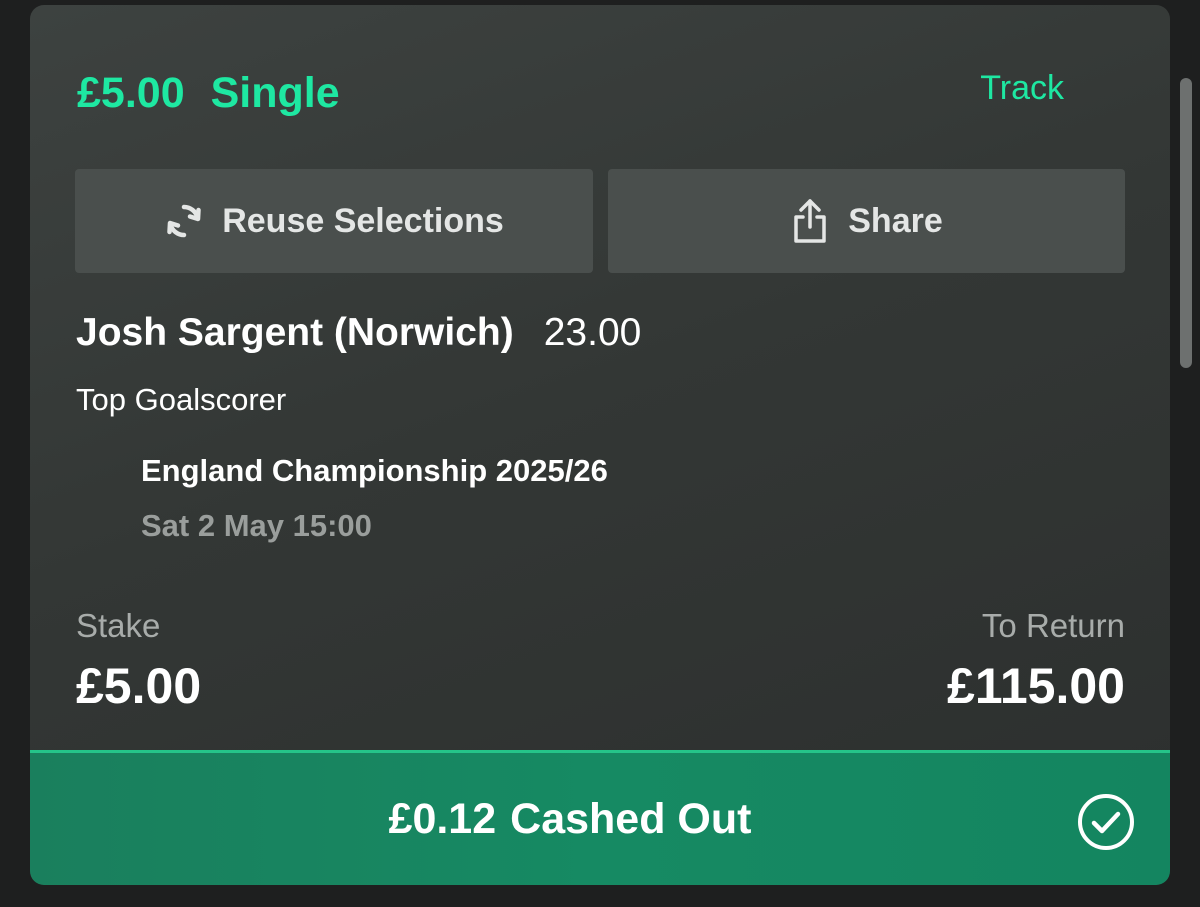 This screenshot has height=907, width=1200. Describe the element at coordinates (184, 221) in the screenshot. I see `refresh-icon` at that location.